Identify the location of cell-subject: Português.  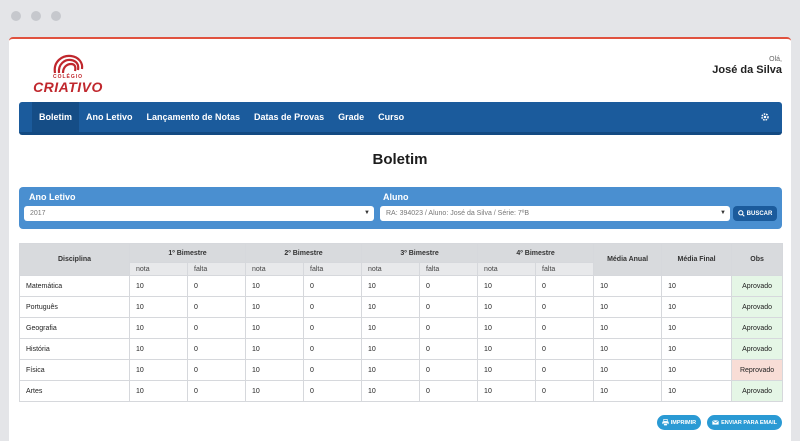
(74, 307).